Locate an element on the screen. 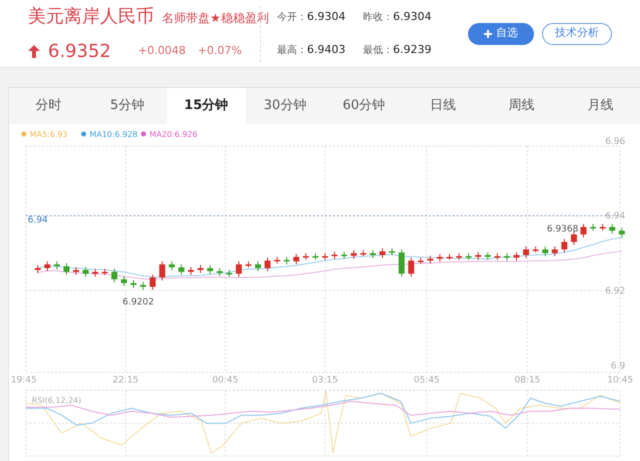 Image resolution: width=640 pixels, height=461 pixels. time-axis-label: 00:45 is located at coordinates (225, 380).